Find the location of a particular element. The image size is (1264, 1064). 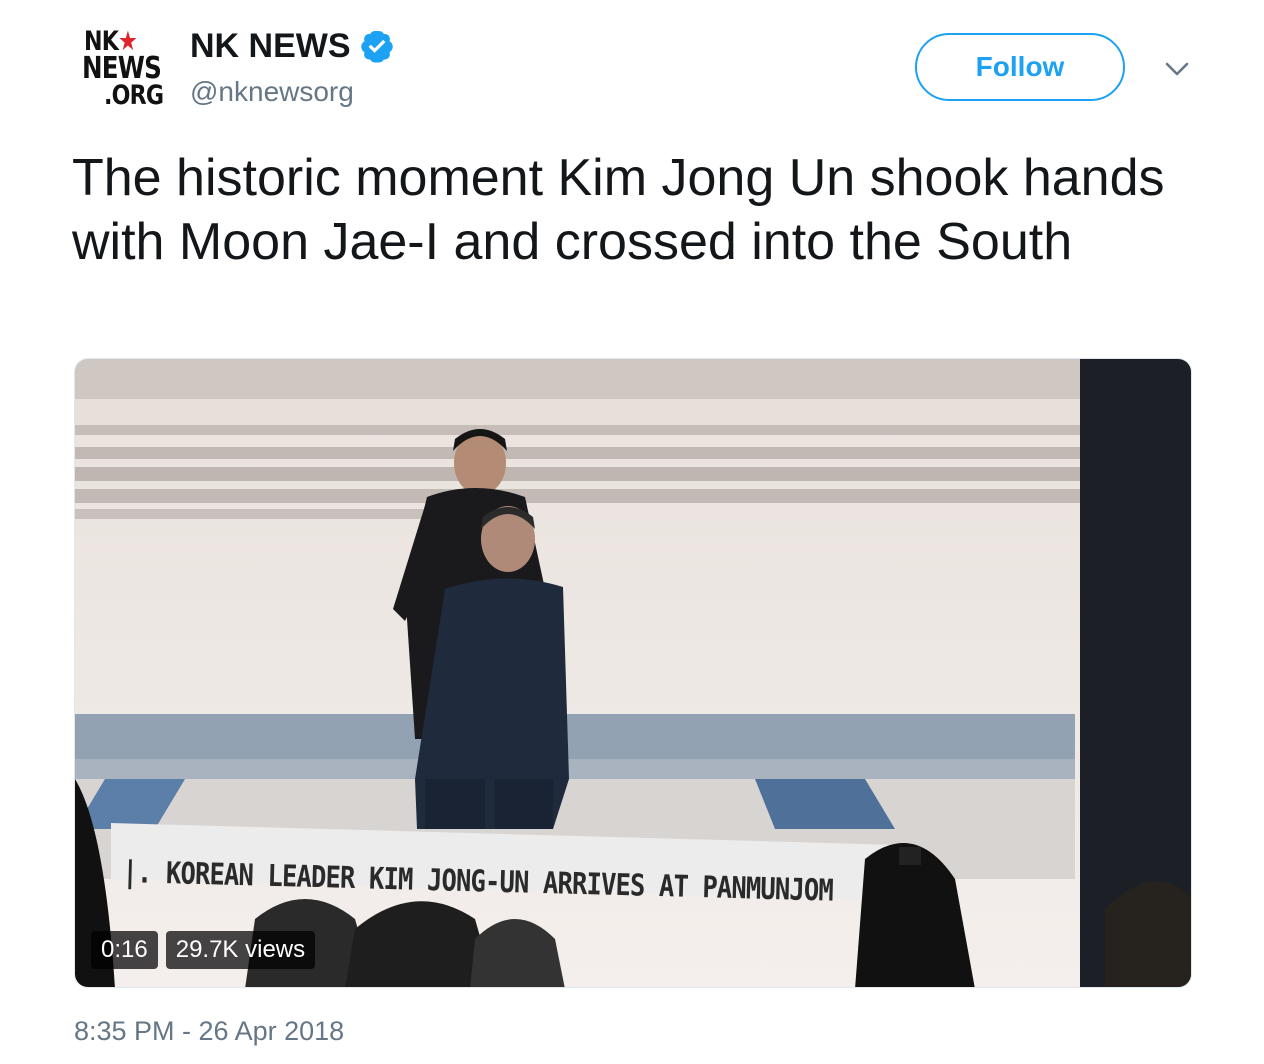

display-name-row: NK NEWS is located at coordinates (292, 46).